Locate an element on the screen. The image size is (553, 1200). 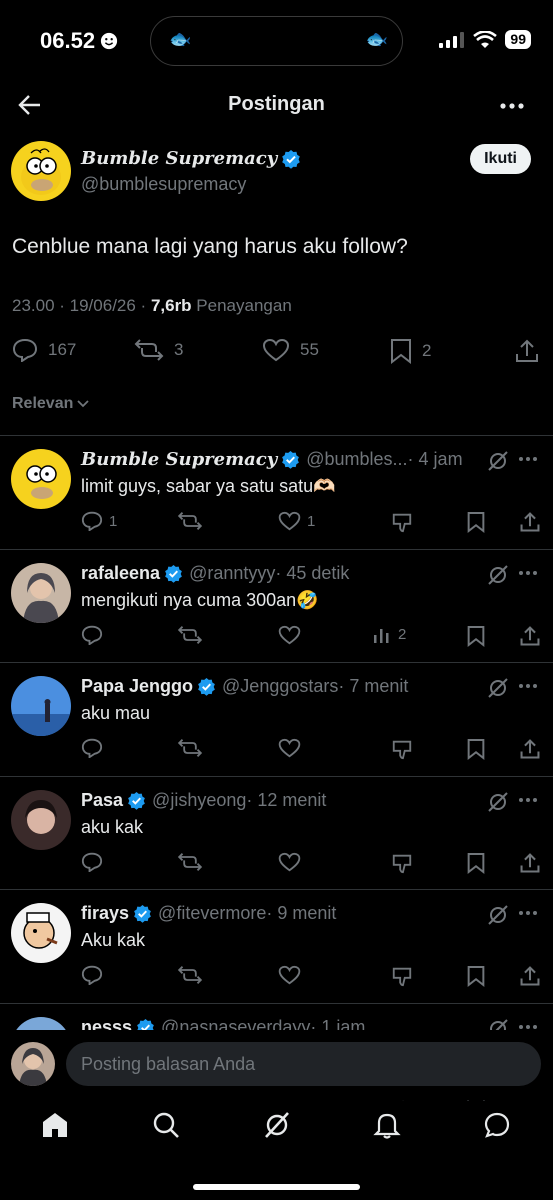
sort-dropdown: Relevan is located at coordinates (51, 404).